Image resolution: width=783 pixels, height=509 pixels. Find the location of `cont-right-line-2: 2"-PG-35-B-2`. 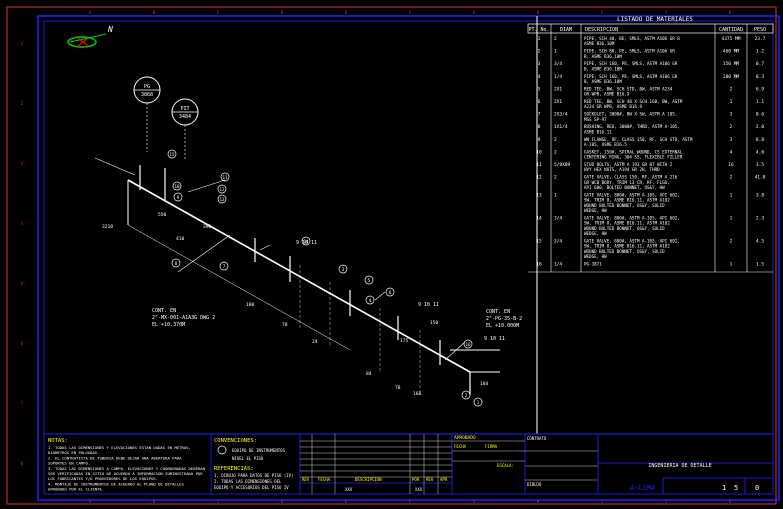

cont-right-line-2: 2"-PG-35-B-2 is located at coordinates (504, 319).